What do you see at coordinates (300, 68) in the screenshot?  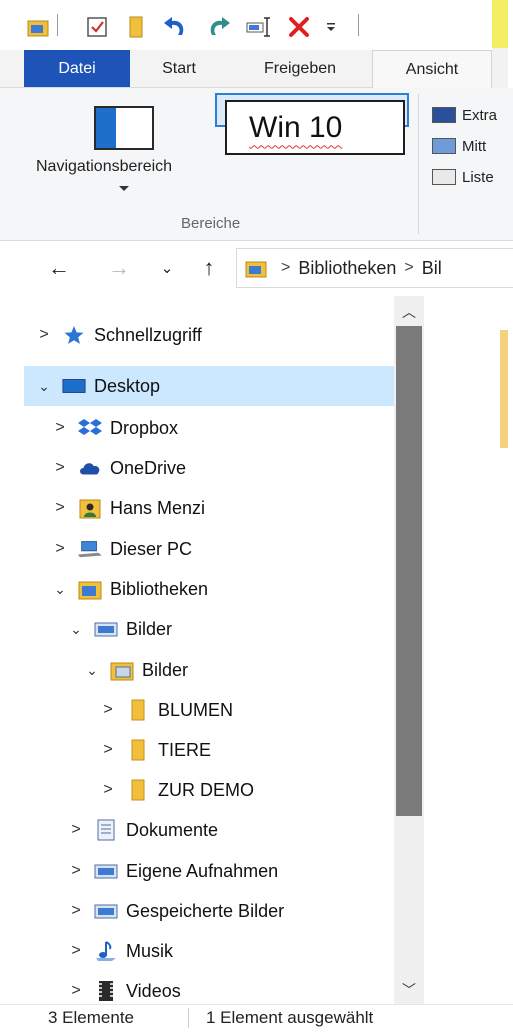 I see `tab-freigeben: Freigeben` at bounding box center [300, 68].